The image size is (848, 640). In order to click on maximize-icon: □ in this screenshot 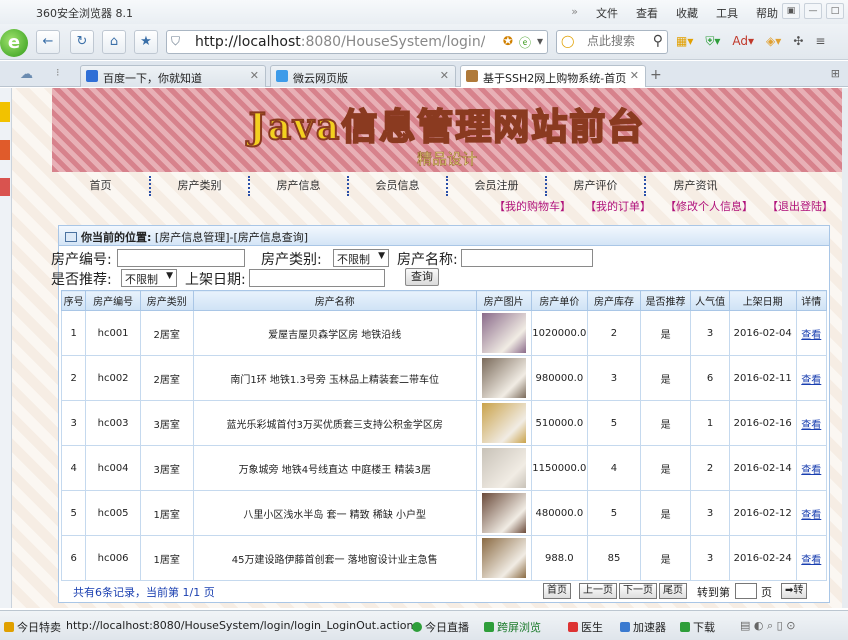, I will do `click(835, 11)`.